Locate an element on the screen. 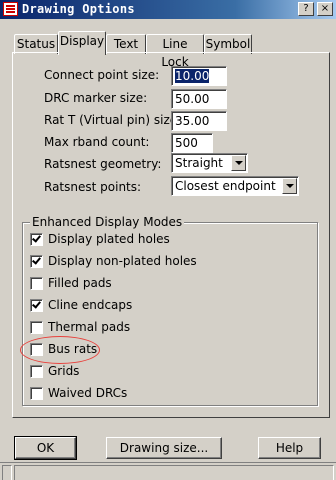 This screenshot has width=336, height=480. max-rband-count-input: 500 is located at coordinates (192, 143).